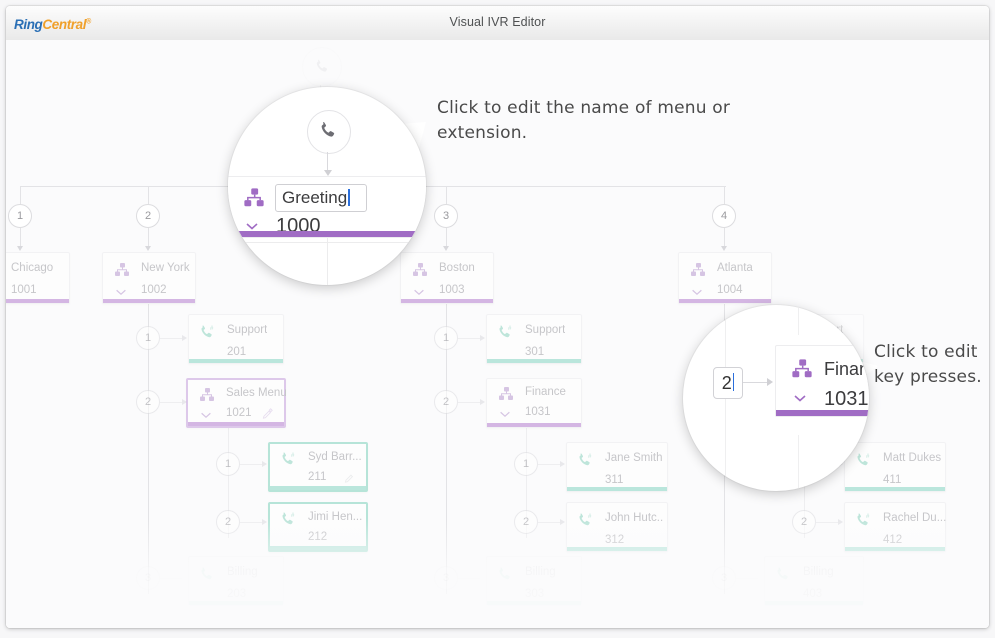 Image resolution: width=995 pixels, height=638 pixels. I want to click on node-sales-menu: Sales Menu 1021, so click(236, 403).